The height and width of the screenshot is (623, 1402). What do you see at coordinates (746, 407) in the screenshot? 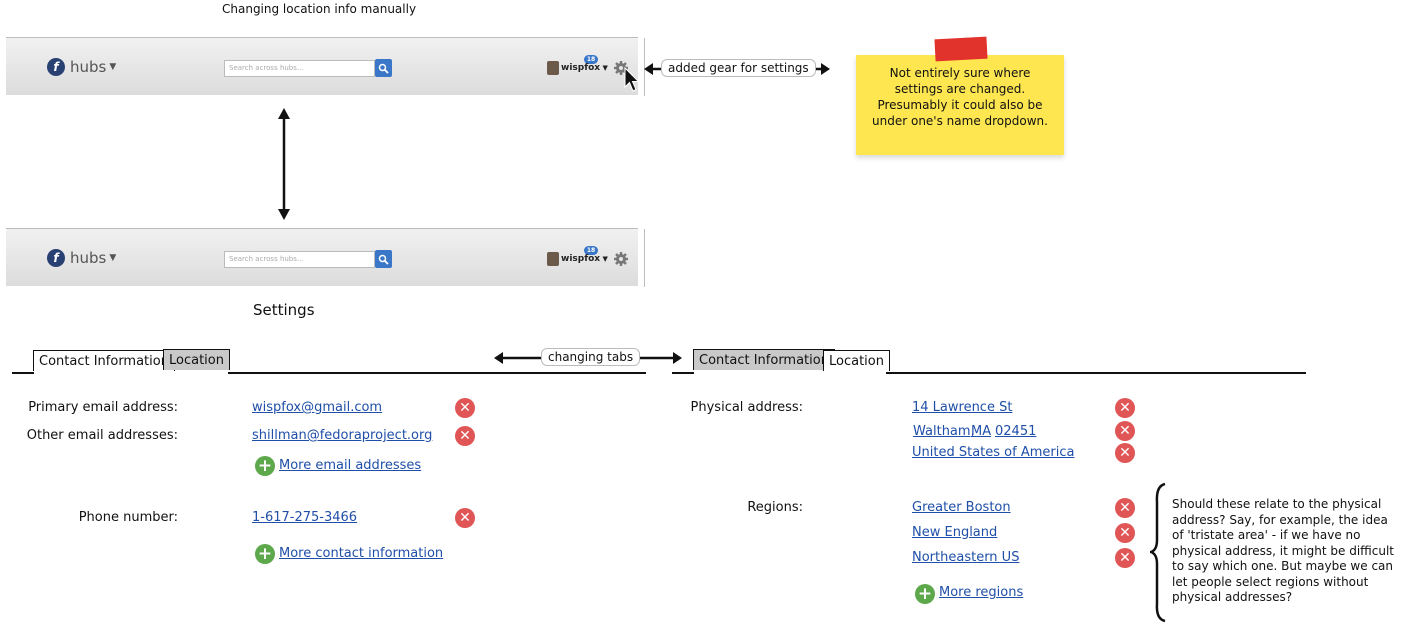
I see `address-label: Physical address:` at bounding box center [746, 407].